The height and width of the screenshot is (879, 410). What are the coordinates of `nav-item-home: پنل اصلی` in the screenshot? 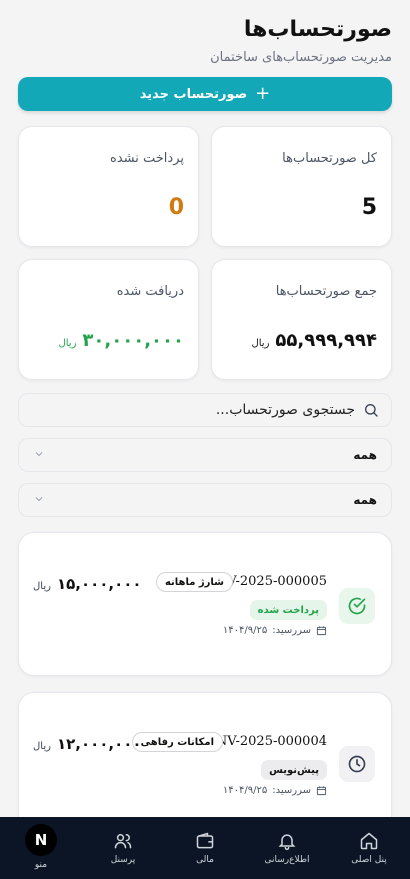 It's located at (369, 848).